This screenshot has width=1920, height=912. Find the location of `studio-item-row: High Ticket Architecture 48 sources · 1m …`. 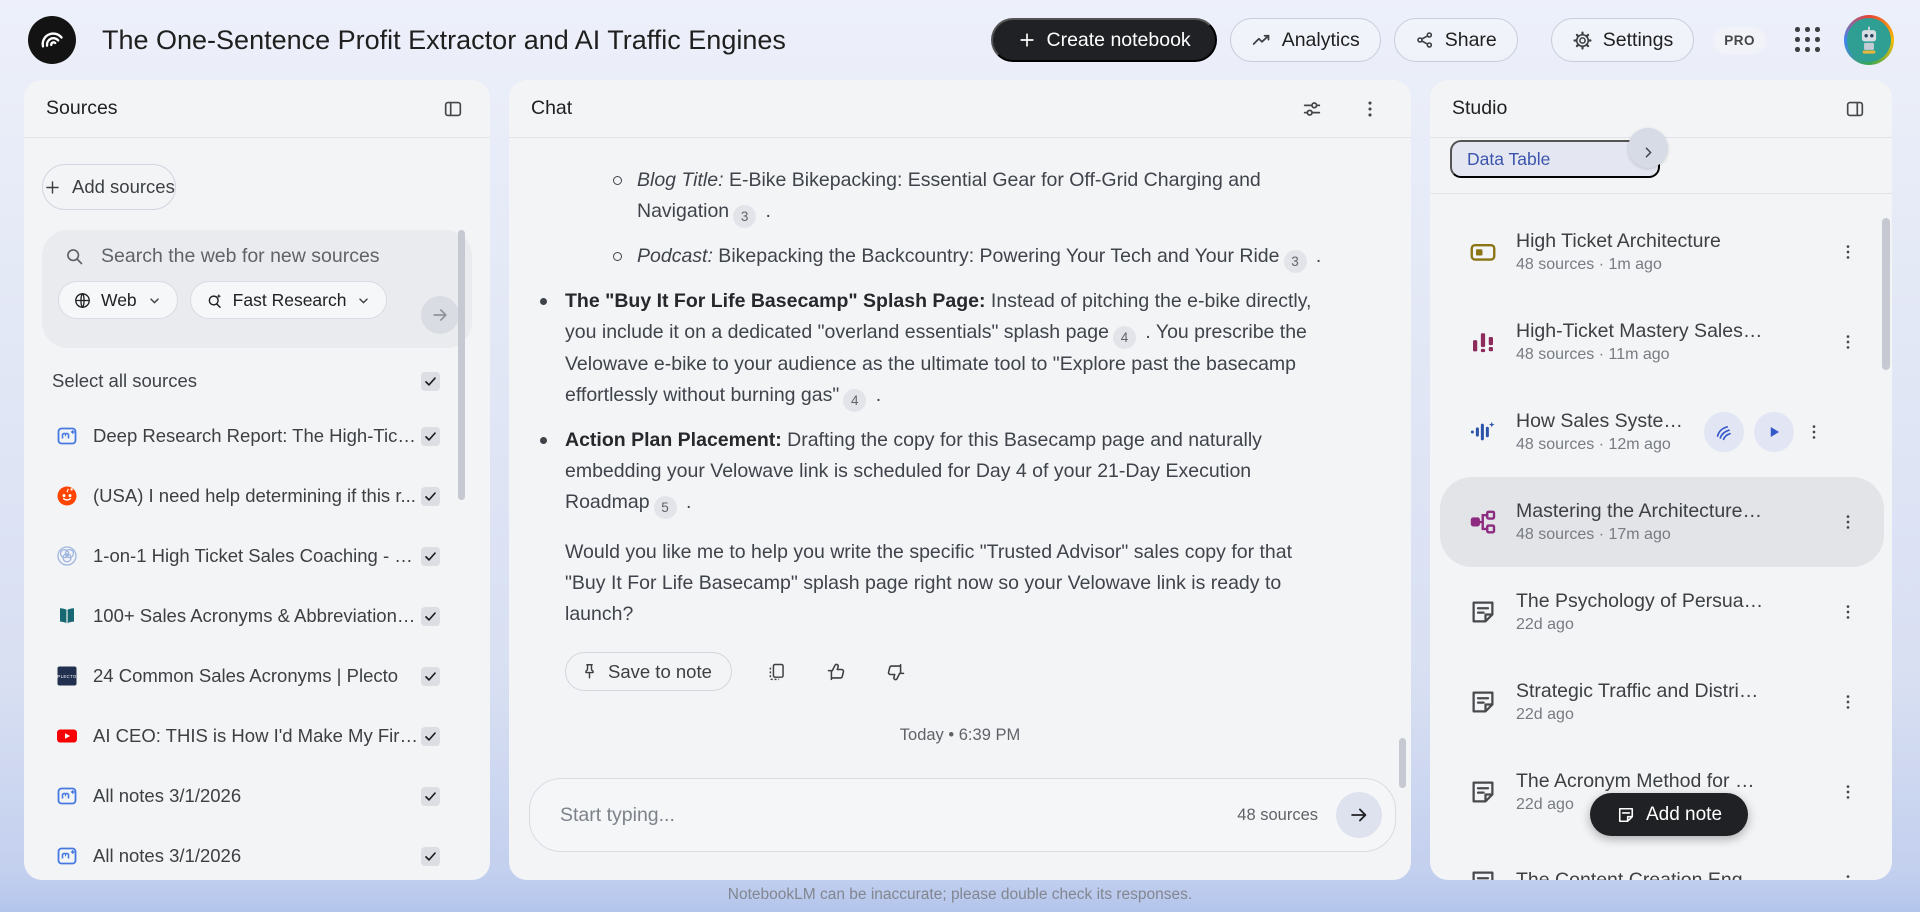

studio-item-row: High Ticket Architecture 48 sources · 1m … is located at coordinates (1661, 252).